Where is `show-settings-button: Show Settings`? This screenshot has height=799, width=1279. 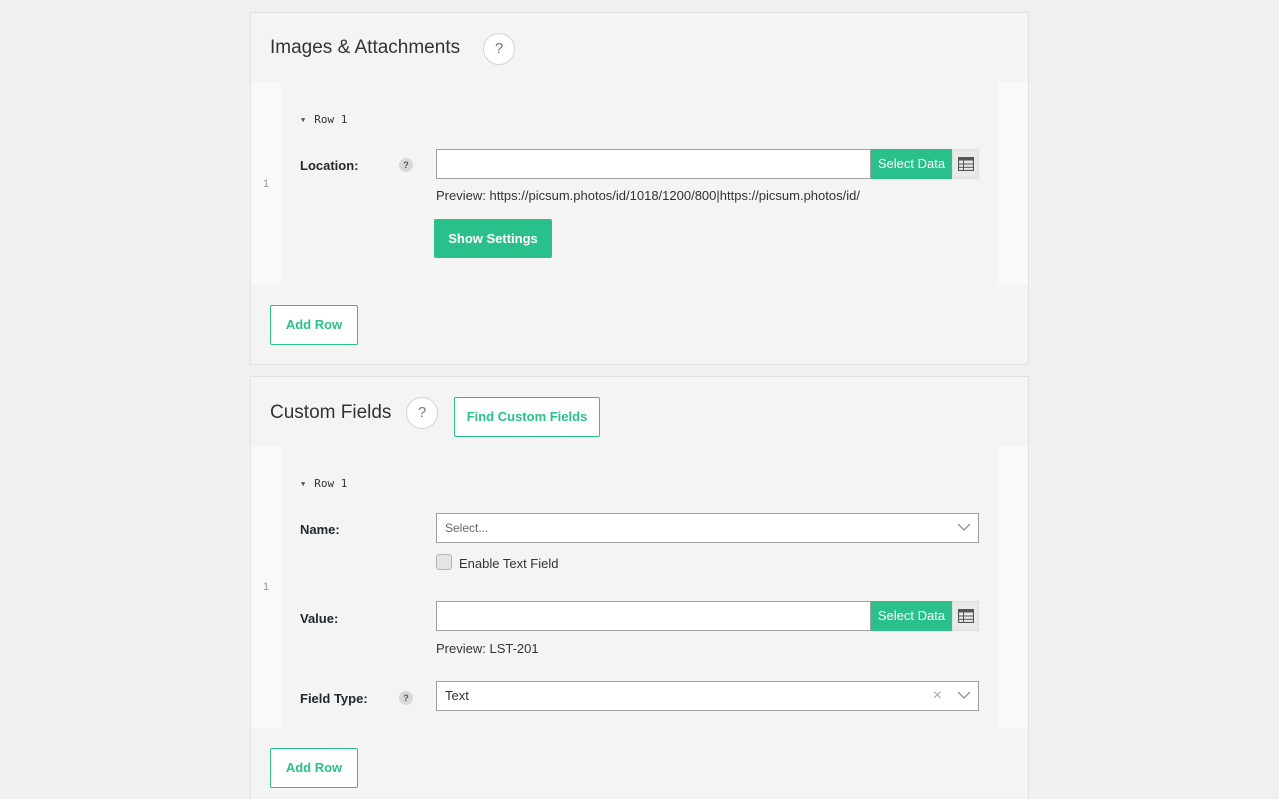 show-settings-button: Show Settings is located at coordinates (493, 238).